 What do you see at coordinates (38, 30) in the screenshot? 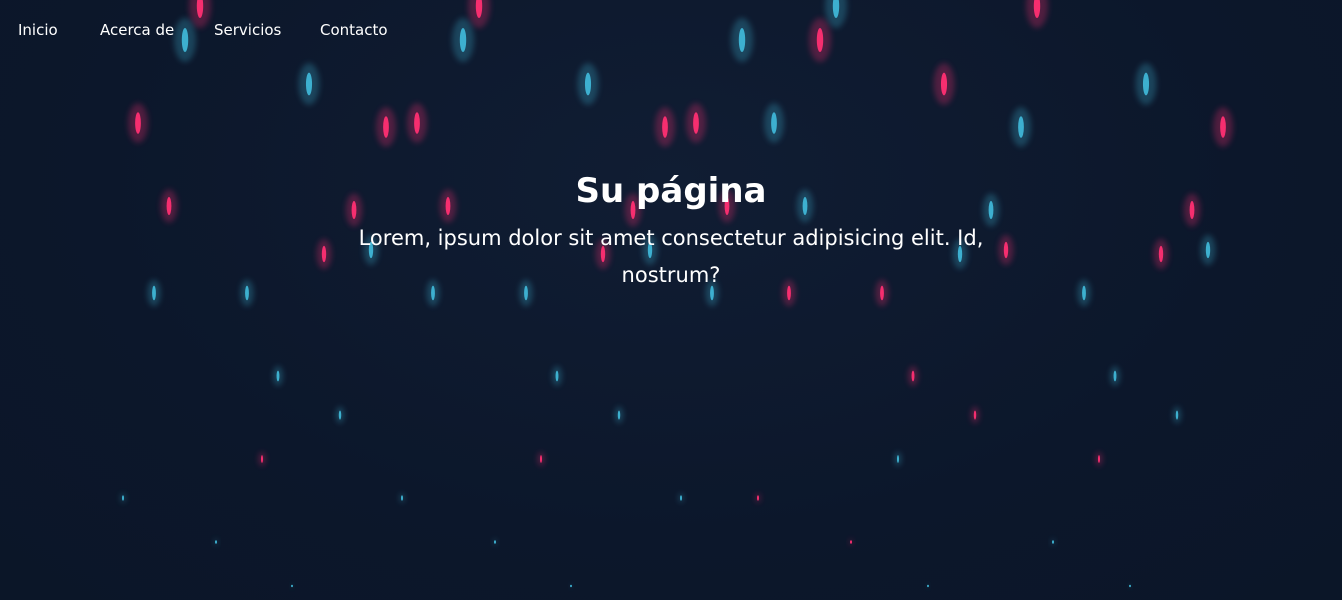
I see `nav-item-inicio: Inicio` at bounding box center [38, 30].